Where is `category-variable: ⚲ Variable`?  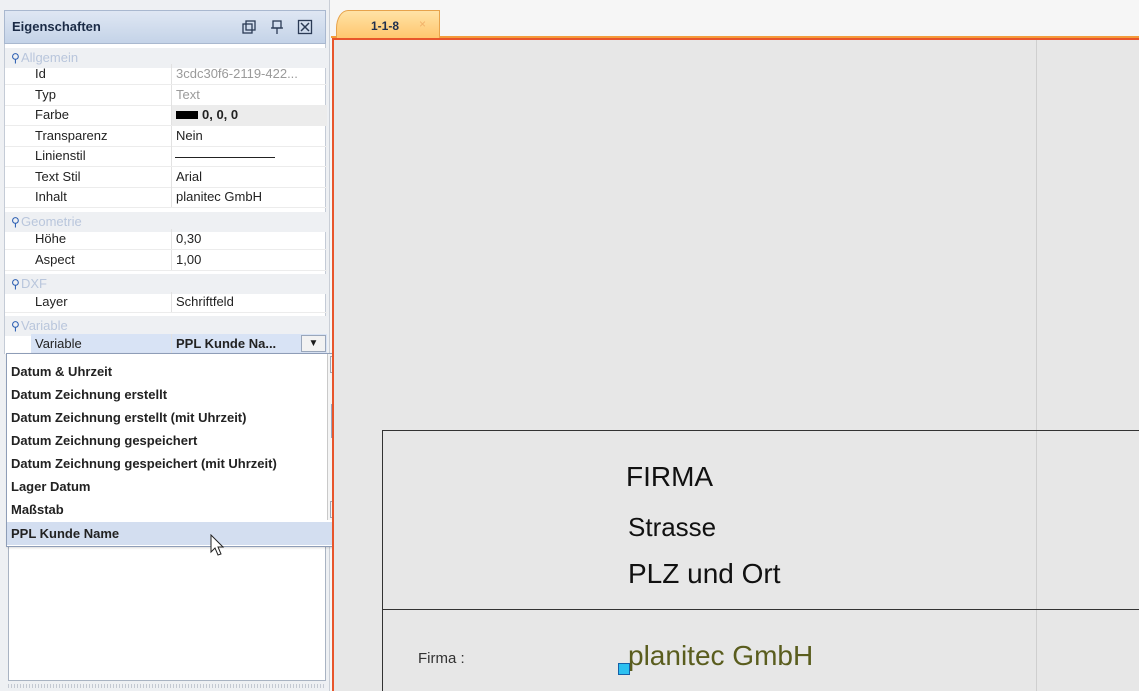 category-variable: ⚲ Variable is located at coordinates (166, 326).